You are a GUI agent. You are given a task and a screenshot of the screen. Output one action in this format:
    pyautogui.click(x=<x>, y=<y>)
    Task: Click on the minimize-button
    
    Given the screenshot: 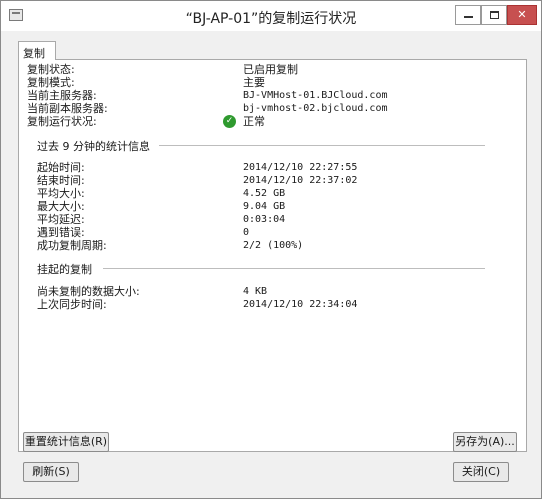 What is the action you would take?
    pyautogui.click(x=468, y=15)
    